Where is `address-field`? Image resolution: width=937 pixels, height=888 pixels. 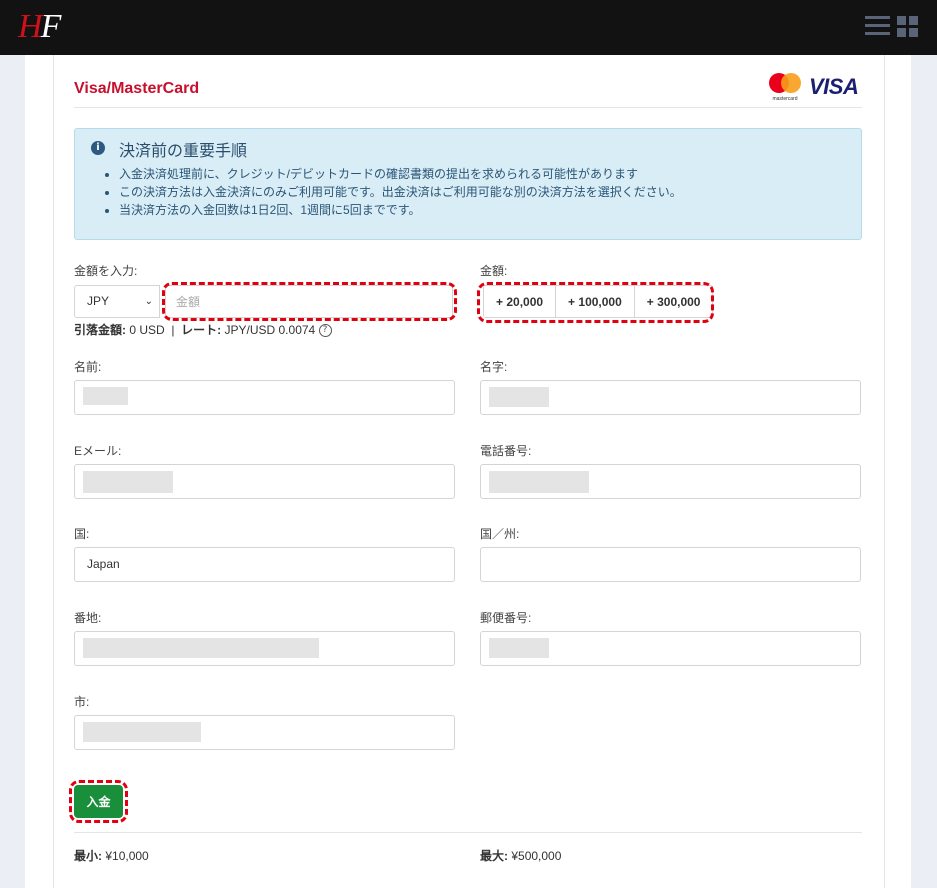 address-field is located at coordinates (264, 648).